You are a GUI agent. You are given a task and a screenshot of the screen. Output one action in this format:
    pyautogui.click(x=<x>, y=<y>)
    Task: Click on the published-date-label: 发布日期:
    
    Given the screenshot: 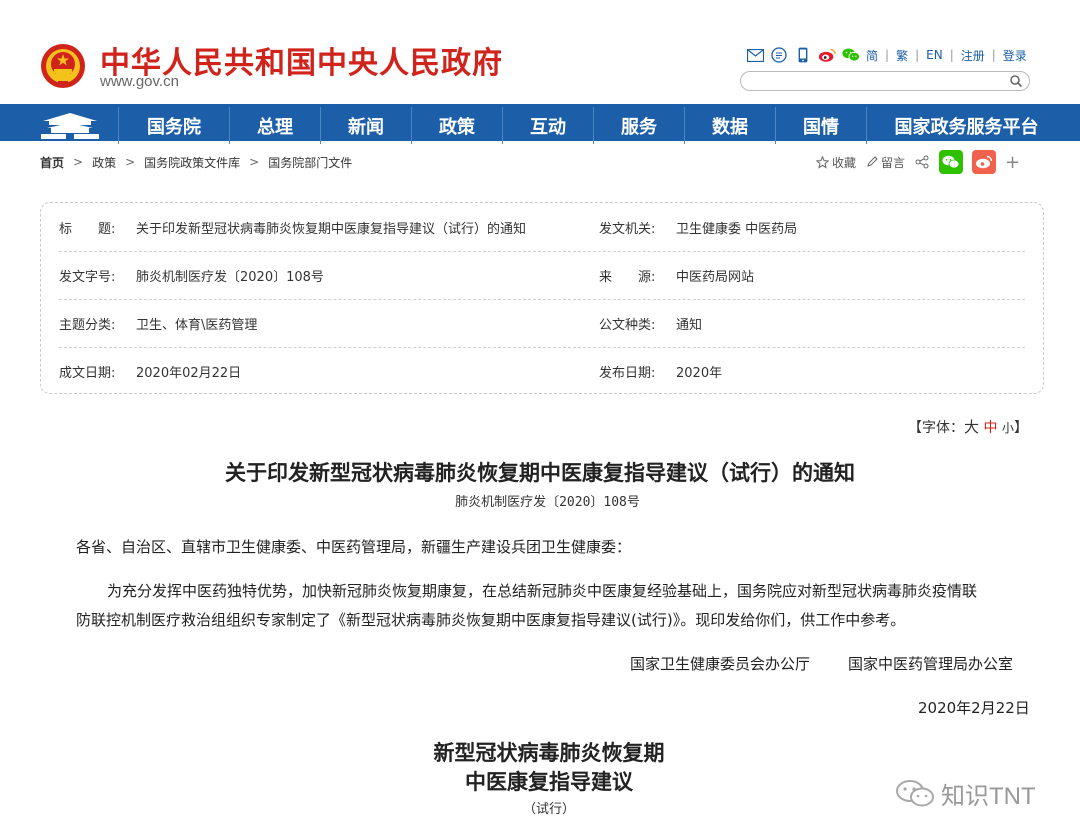 What is the action you would take?
    pyautogui.click(x=627, y=373)
    